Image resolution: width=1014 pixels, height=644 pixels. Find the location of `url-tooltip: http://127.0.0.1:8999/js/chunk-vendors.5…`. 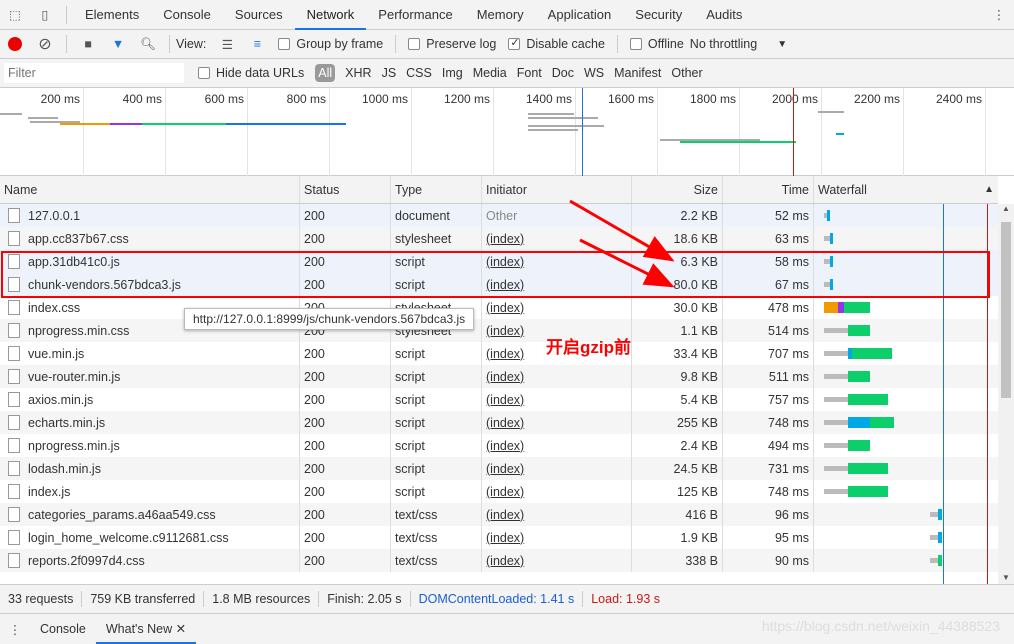

url-tooltip: http://127.0.0.1:8999/js/chunk-vendors.5… is located at coordinates (329, 319).